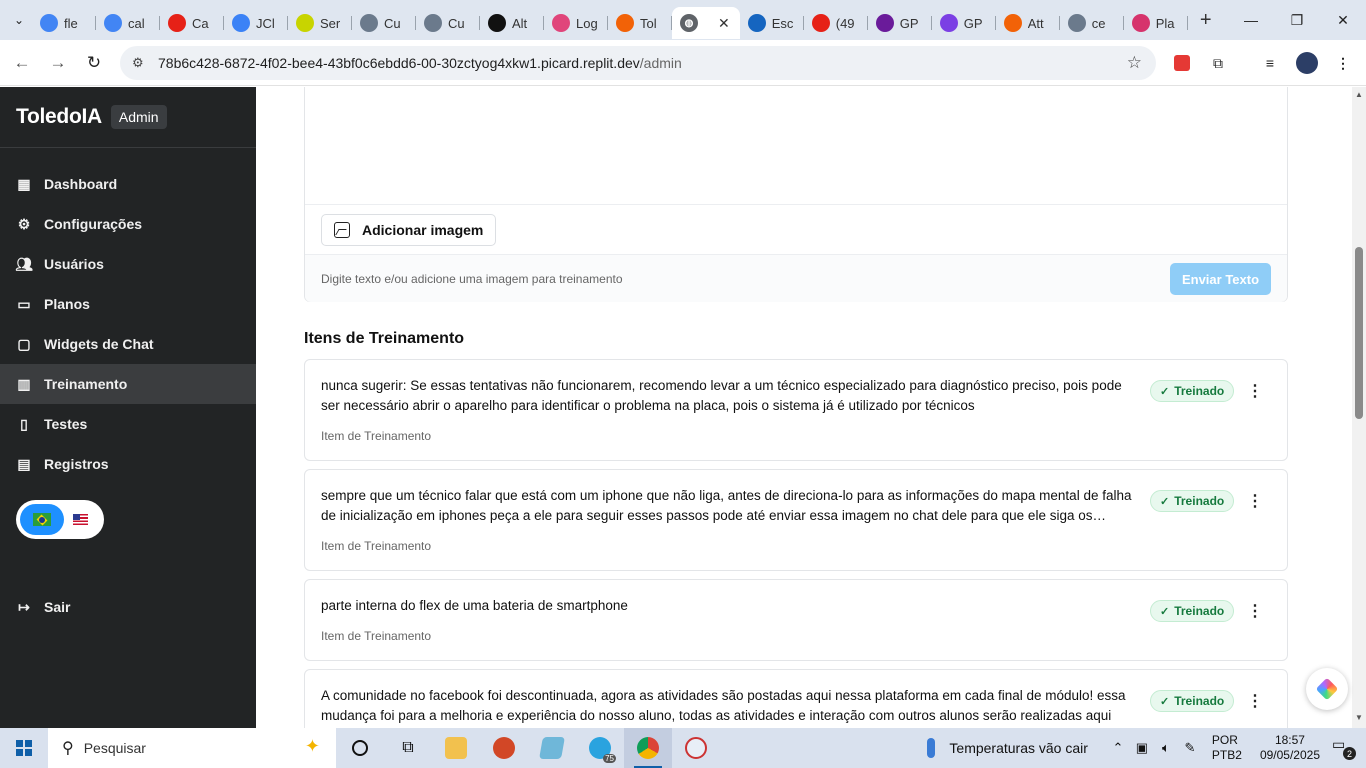 Image resolution: width=1366 pixels, height=768 pixels. What do you see at coordinates (1166, 748) in the screenshot?
I see `volume-icon: 🔈︎` at bounding box center [1166, 748].